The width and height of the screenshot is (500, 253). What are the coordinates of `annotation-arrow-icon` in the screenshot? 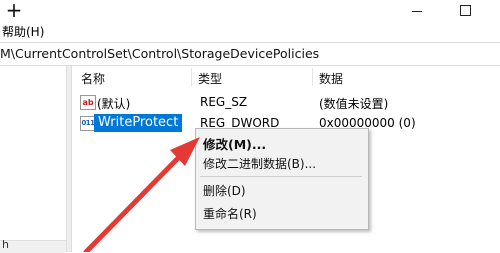 It's located at (141, 194).